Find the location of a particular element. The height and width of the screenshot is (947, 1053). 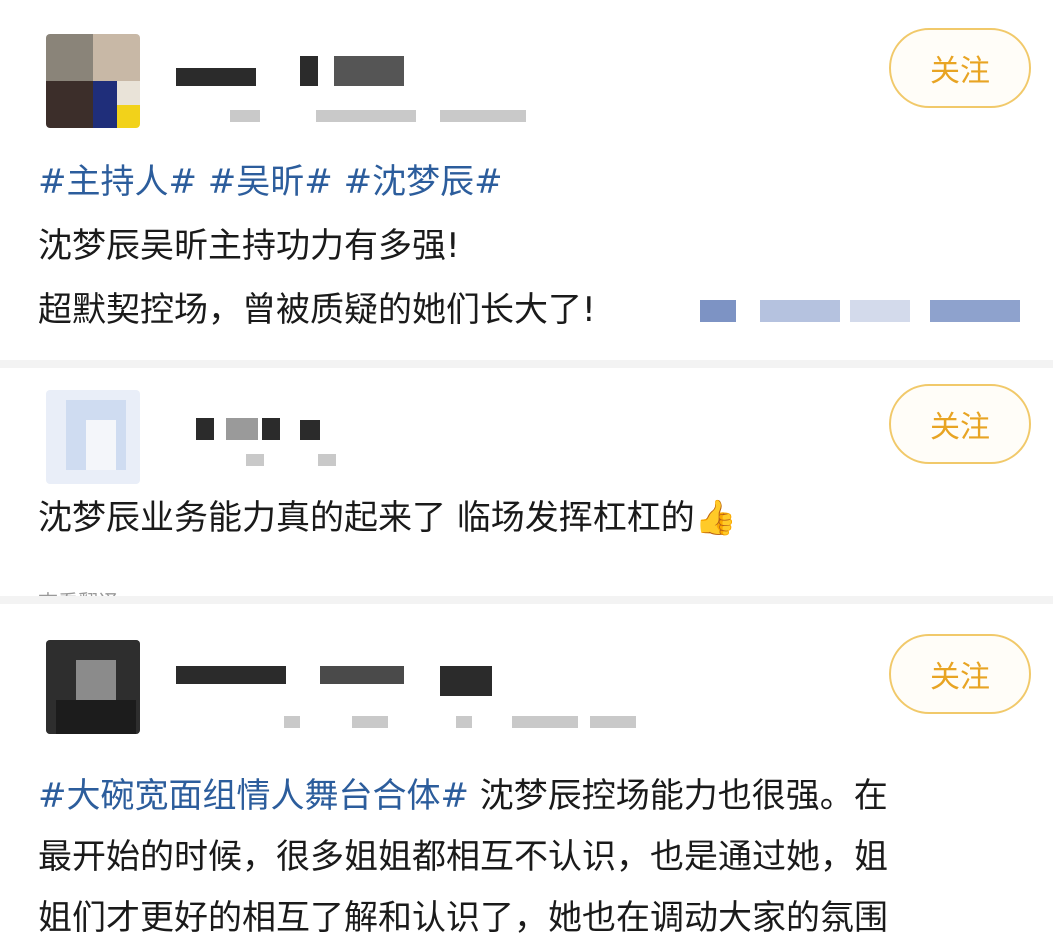

post-text: #大碗宽面组情人舞台合体# 沈梦辰控场能力也很强。在 is located at coordinates (535, 796).